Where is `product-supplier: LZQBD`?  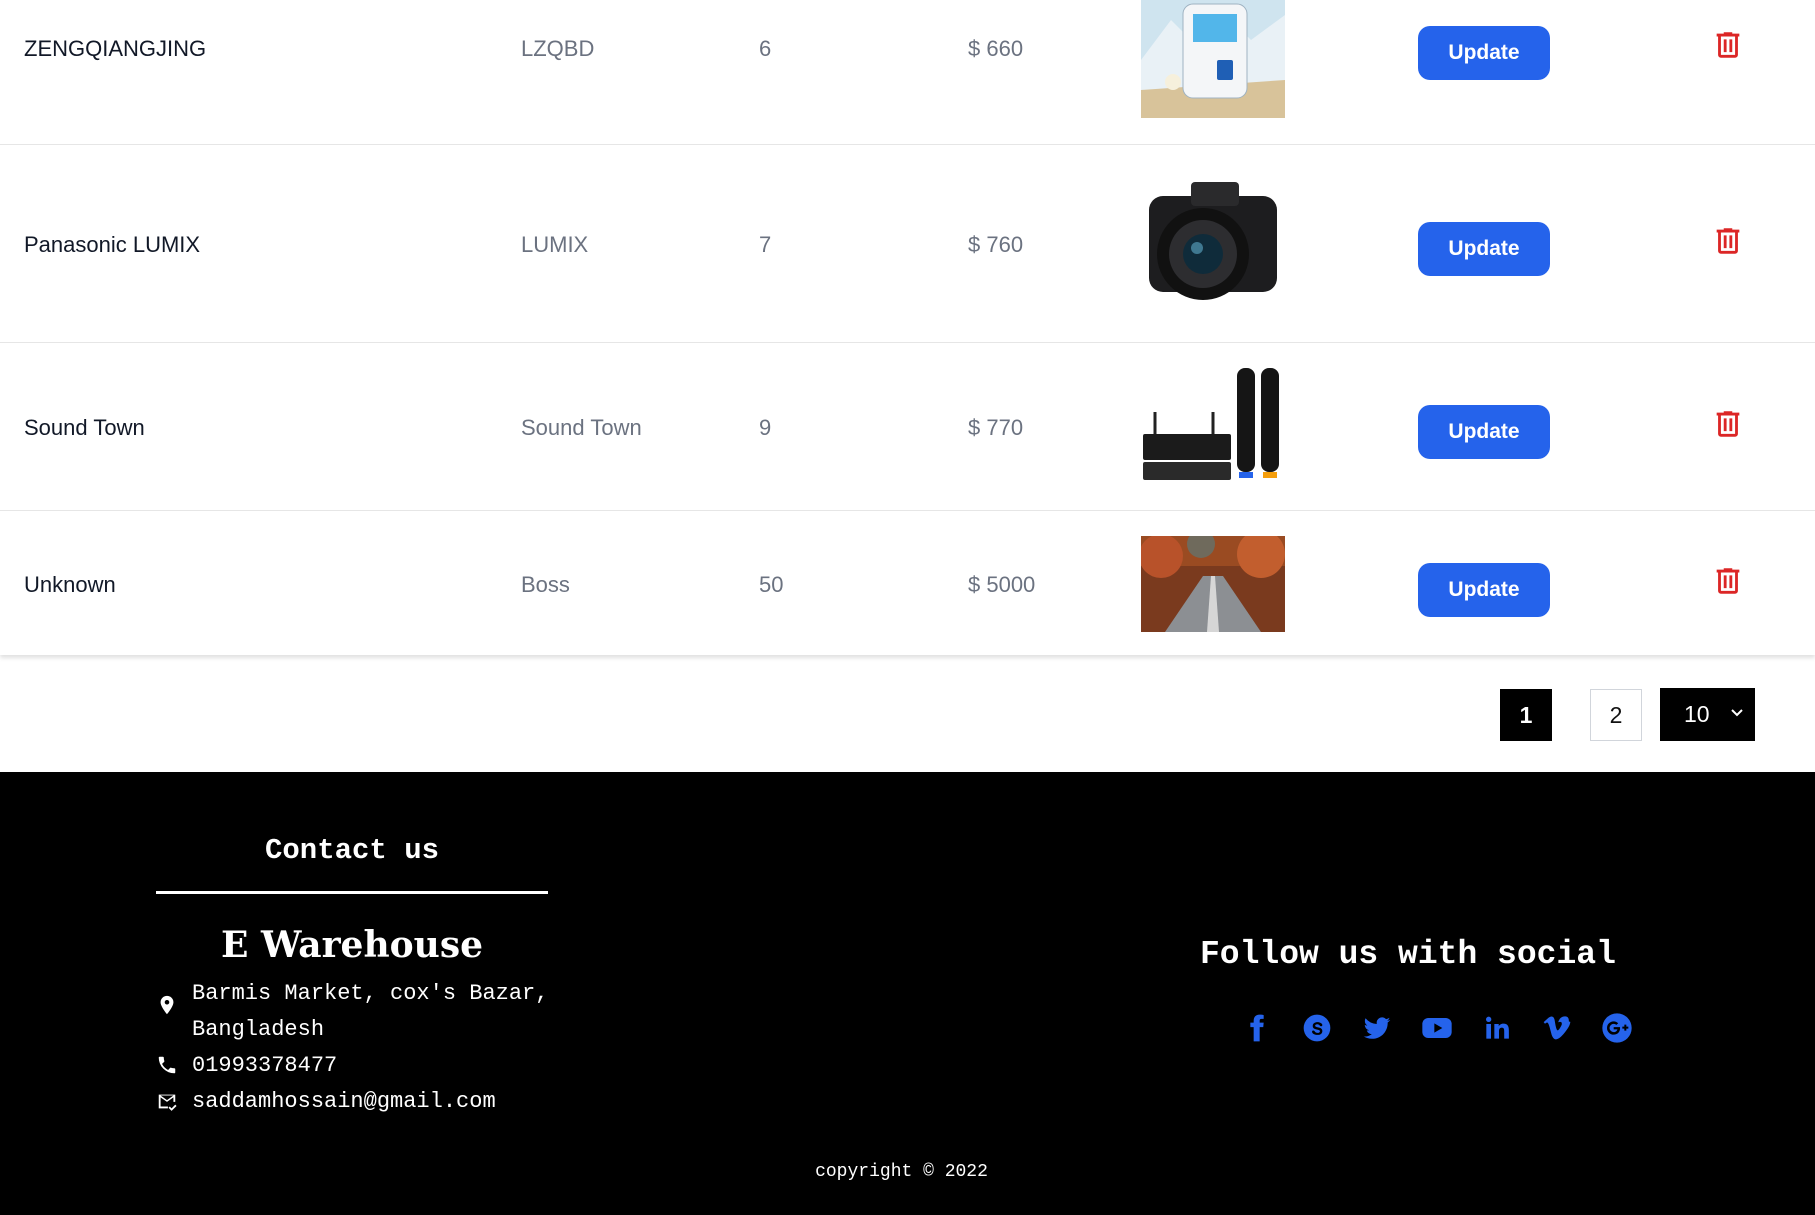
product-supplier: LZQBD is located at coordinates (558, 48).